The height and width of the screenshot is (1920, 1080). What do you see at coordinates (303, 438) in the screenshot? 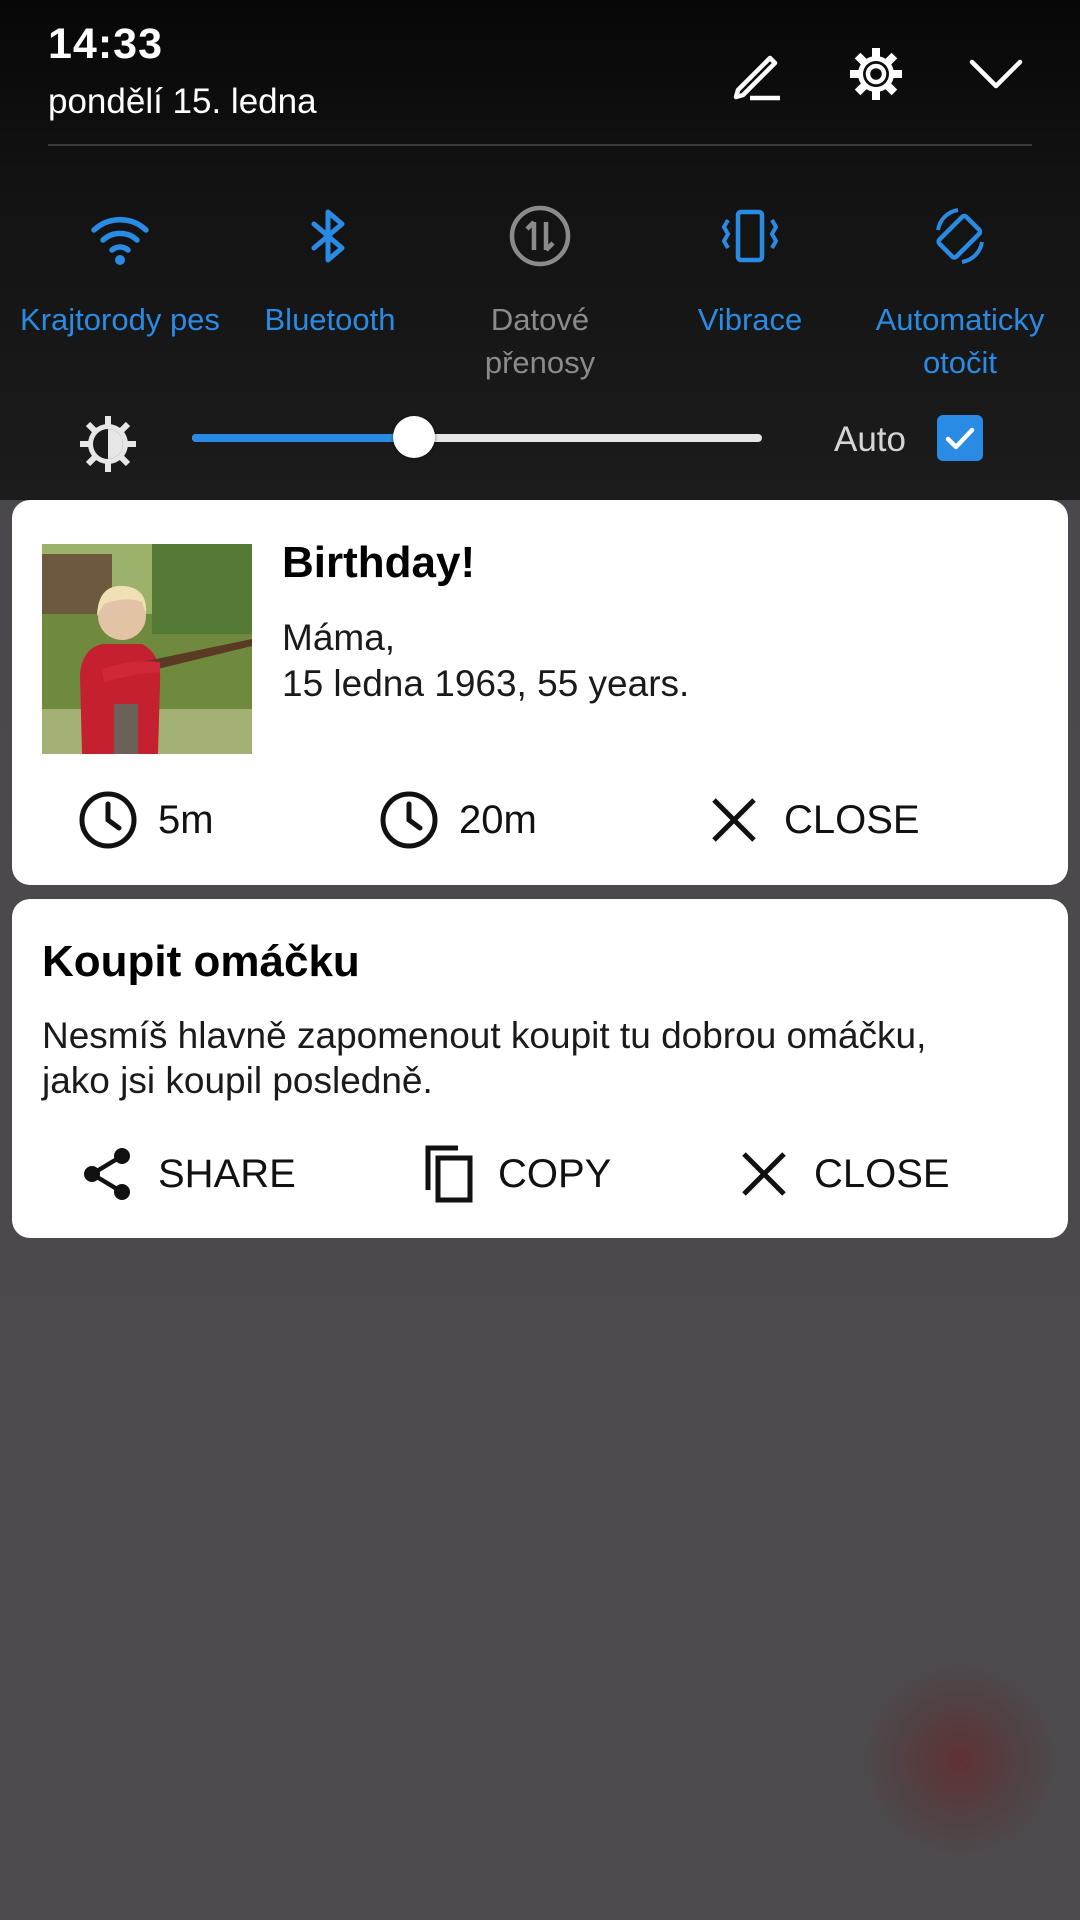
I see `brightness-slider-fill` at bounding box center [303, 438].